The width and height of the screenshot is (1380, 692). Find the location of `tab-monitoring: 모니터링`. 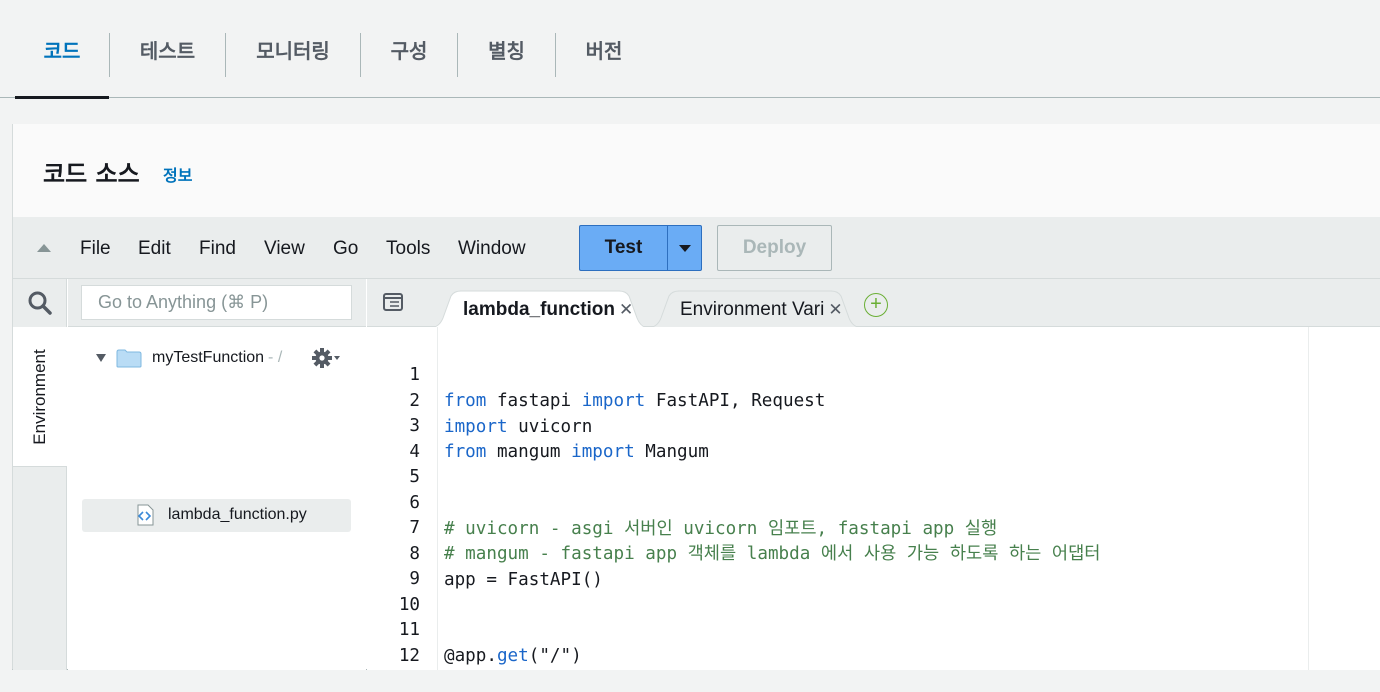

tab-monitoring: 모니터링 is located at coordinates (293, 49).